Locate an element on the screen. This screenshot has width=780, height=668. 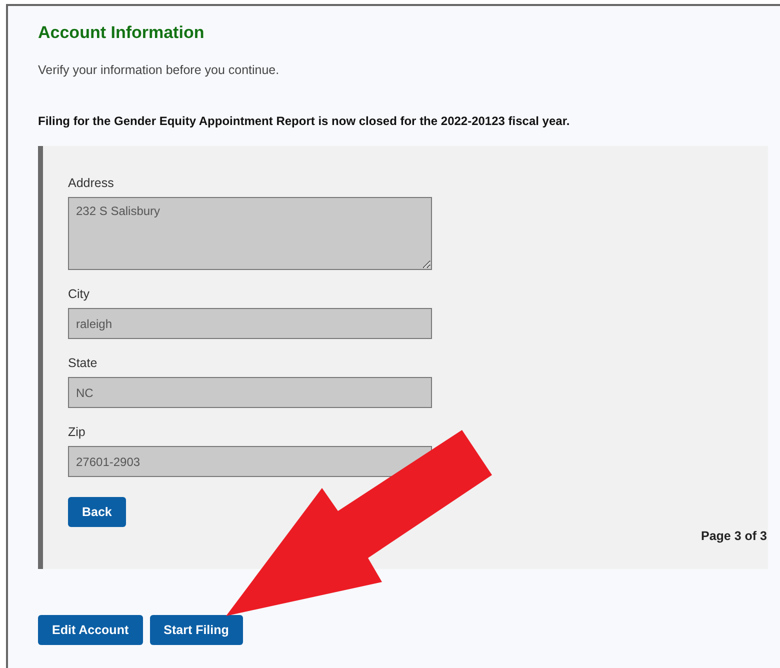
notice-text: Filing for the Gender Equity Appointment Report is now closed for the 2022-20123 fiscal year. is located at coordinates (304, 121).